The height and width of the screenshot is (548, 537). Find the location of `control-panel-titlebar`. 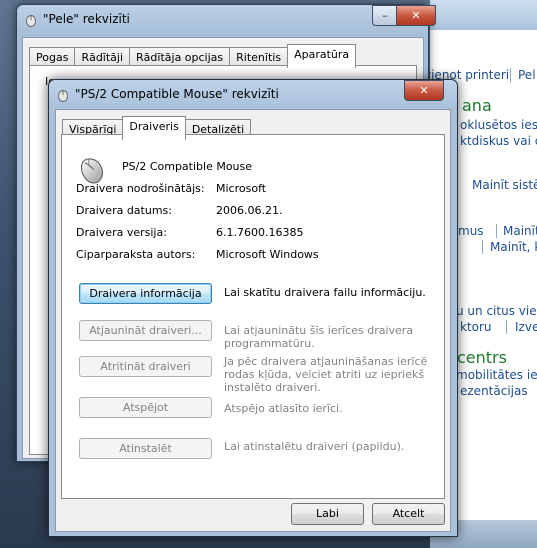

control-panel-titlebar is located at coordinates (483, 15).